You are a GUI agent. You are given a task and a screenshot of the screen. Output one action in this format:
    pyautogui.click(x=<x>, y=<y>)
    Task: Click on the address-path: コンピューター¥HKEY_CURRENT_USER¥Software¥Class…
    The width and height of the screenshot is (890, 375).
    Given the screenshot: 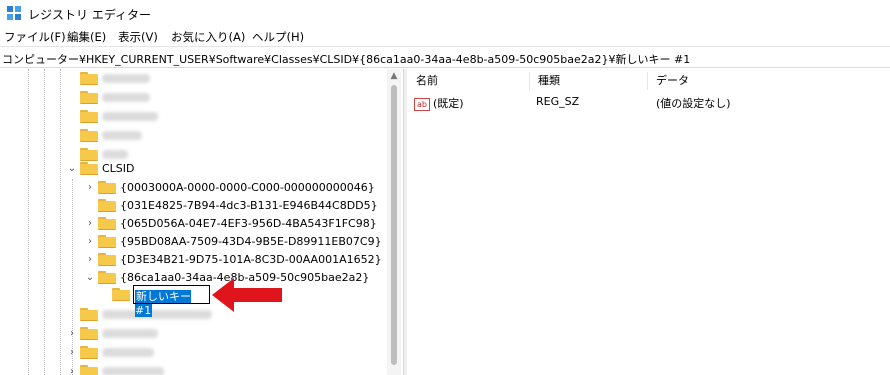 What is the action you would take?
    pyautogui.click(x=346, y=59)
    